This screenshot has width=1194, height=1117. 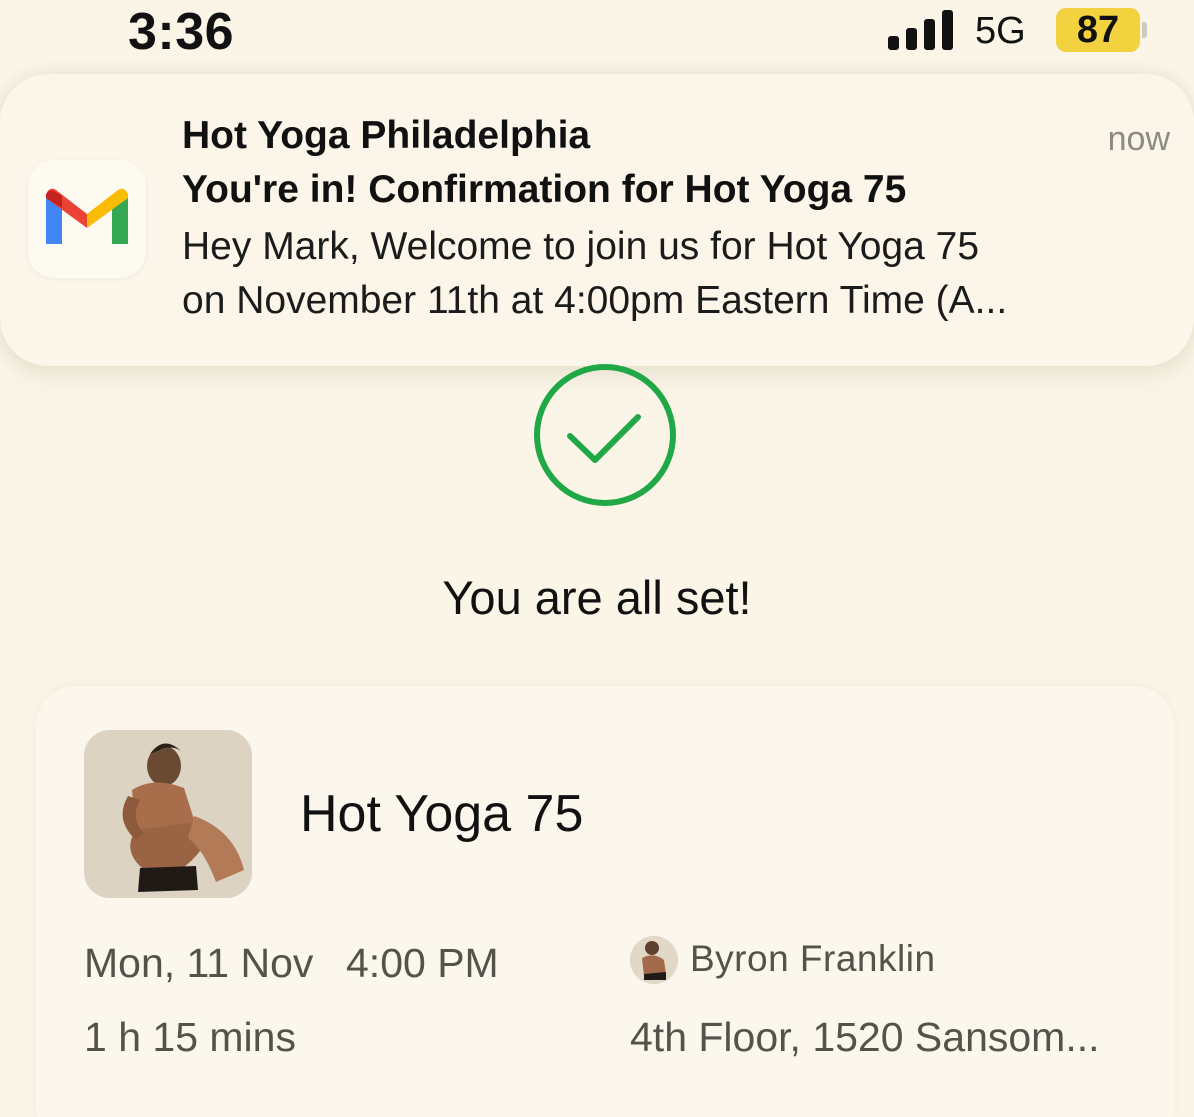 I want to click on confirmation-message: You are all set!, so click(x=597, y=597).